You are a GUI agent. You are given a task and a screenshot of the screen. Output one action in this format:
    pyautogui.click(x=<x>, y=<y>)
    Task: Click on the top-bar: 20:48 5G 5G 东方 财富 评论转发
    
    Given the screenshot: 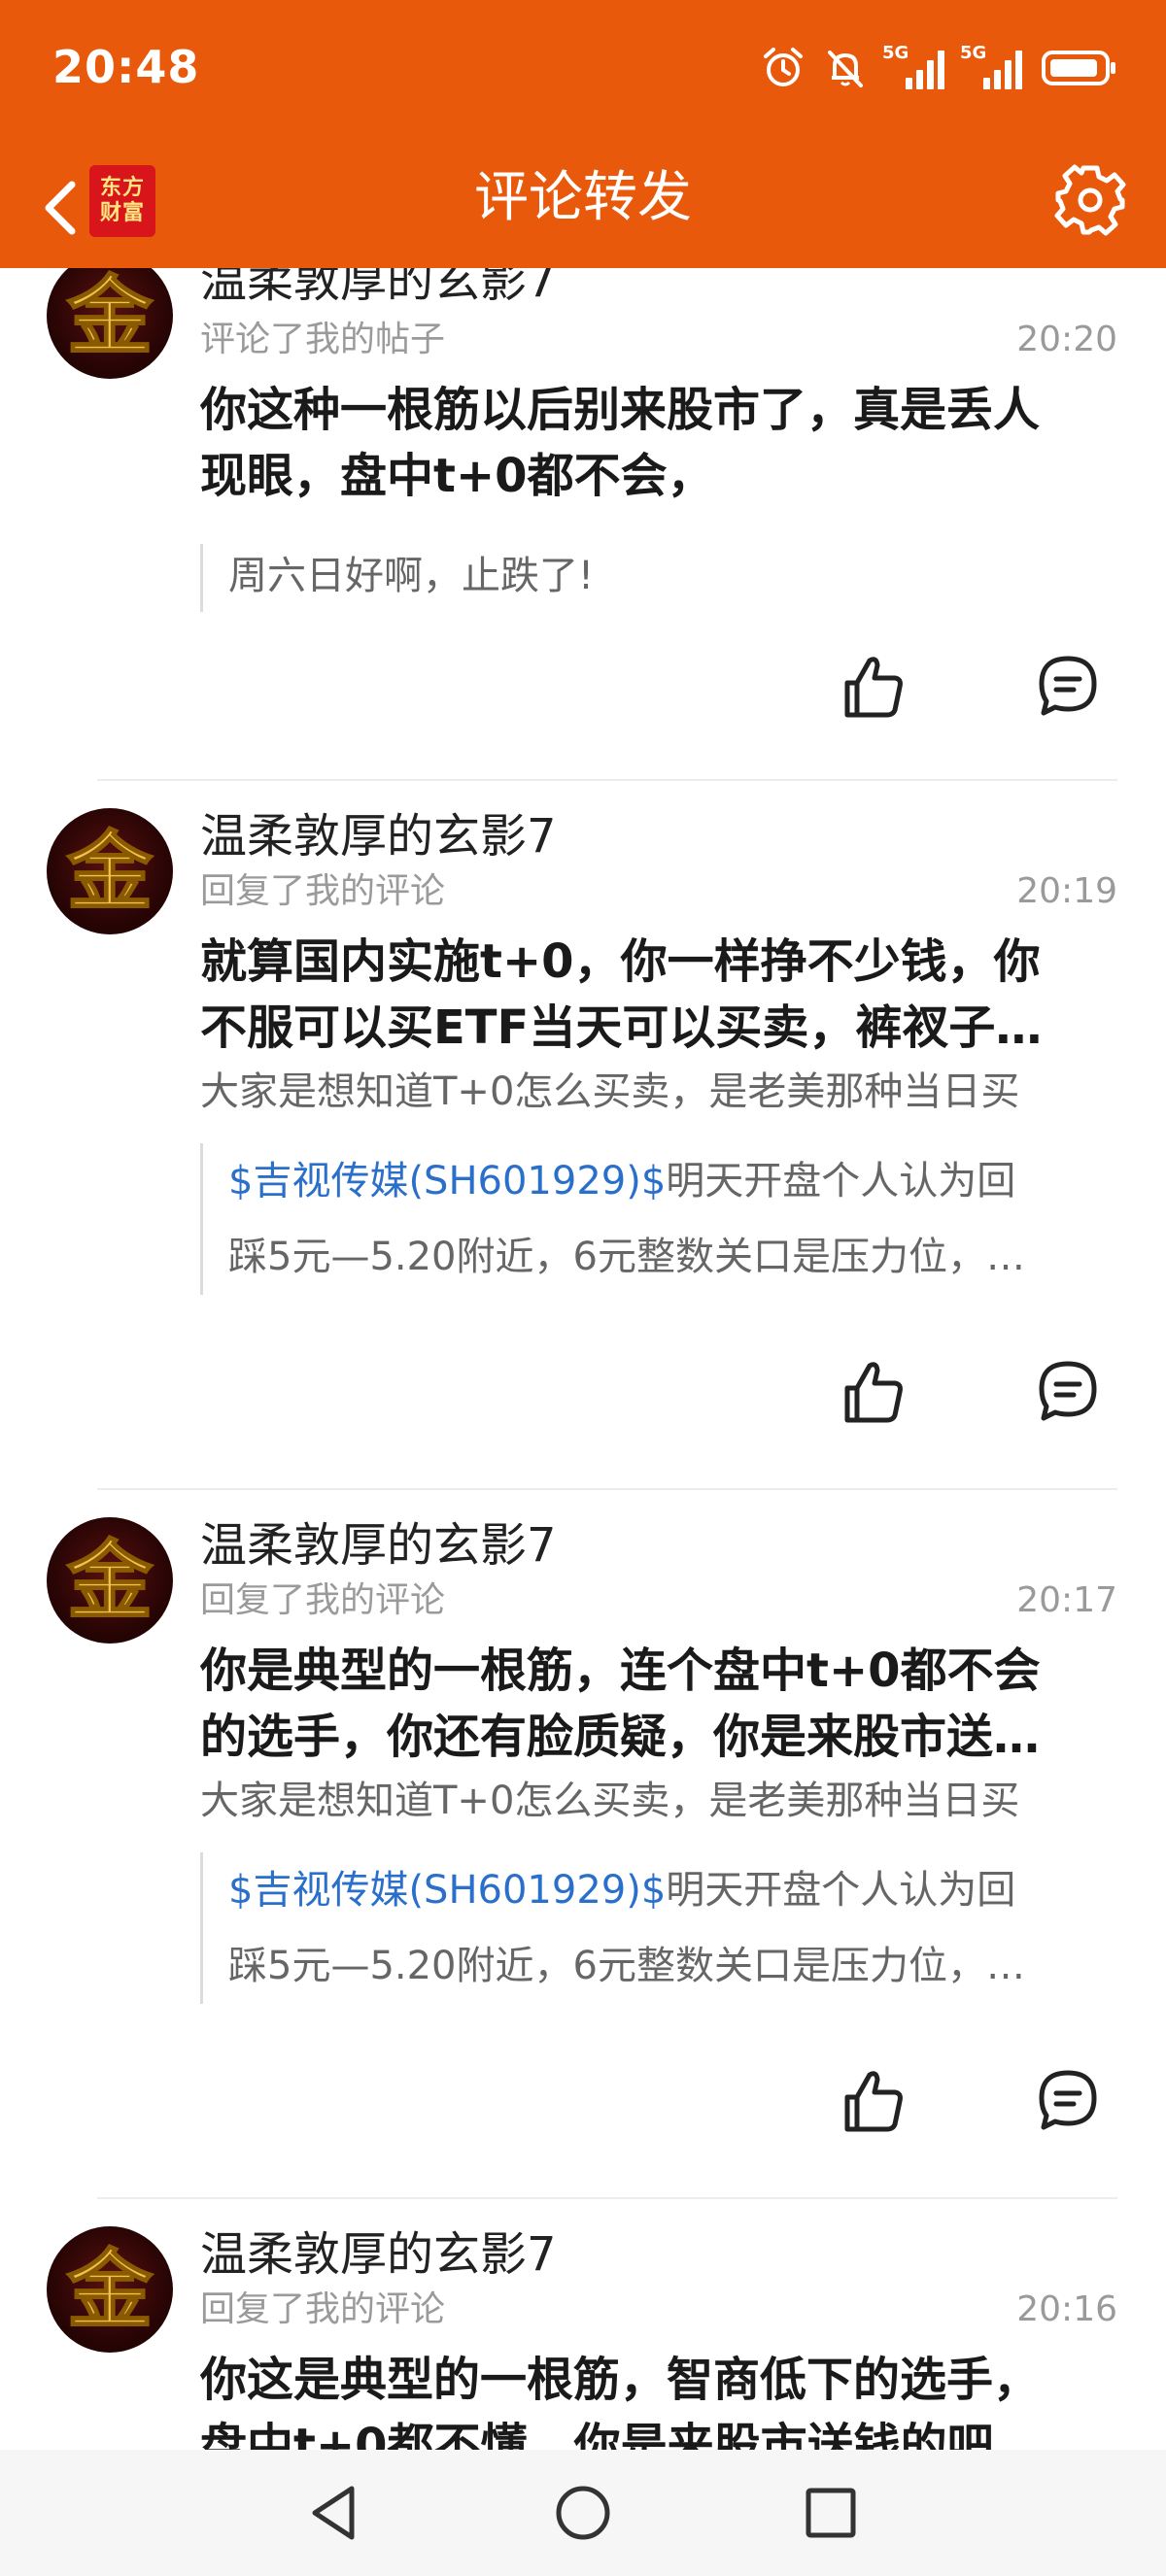 What is the action you would take?
    pyautogui.click(x=583, y=134)
    